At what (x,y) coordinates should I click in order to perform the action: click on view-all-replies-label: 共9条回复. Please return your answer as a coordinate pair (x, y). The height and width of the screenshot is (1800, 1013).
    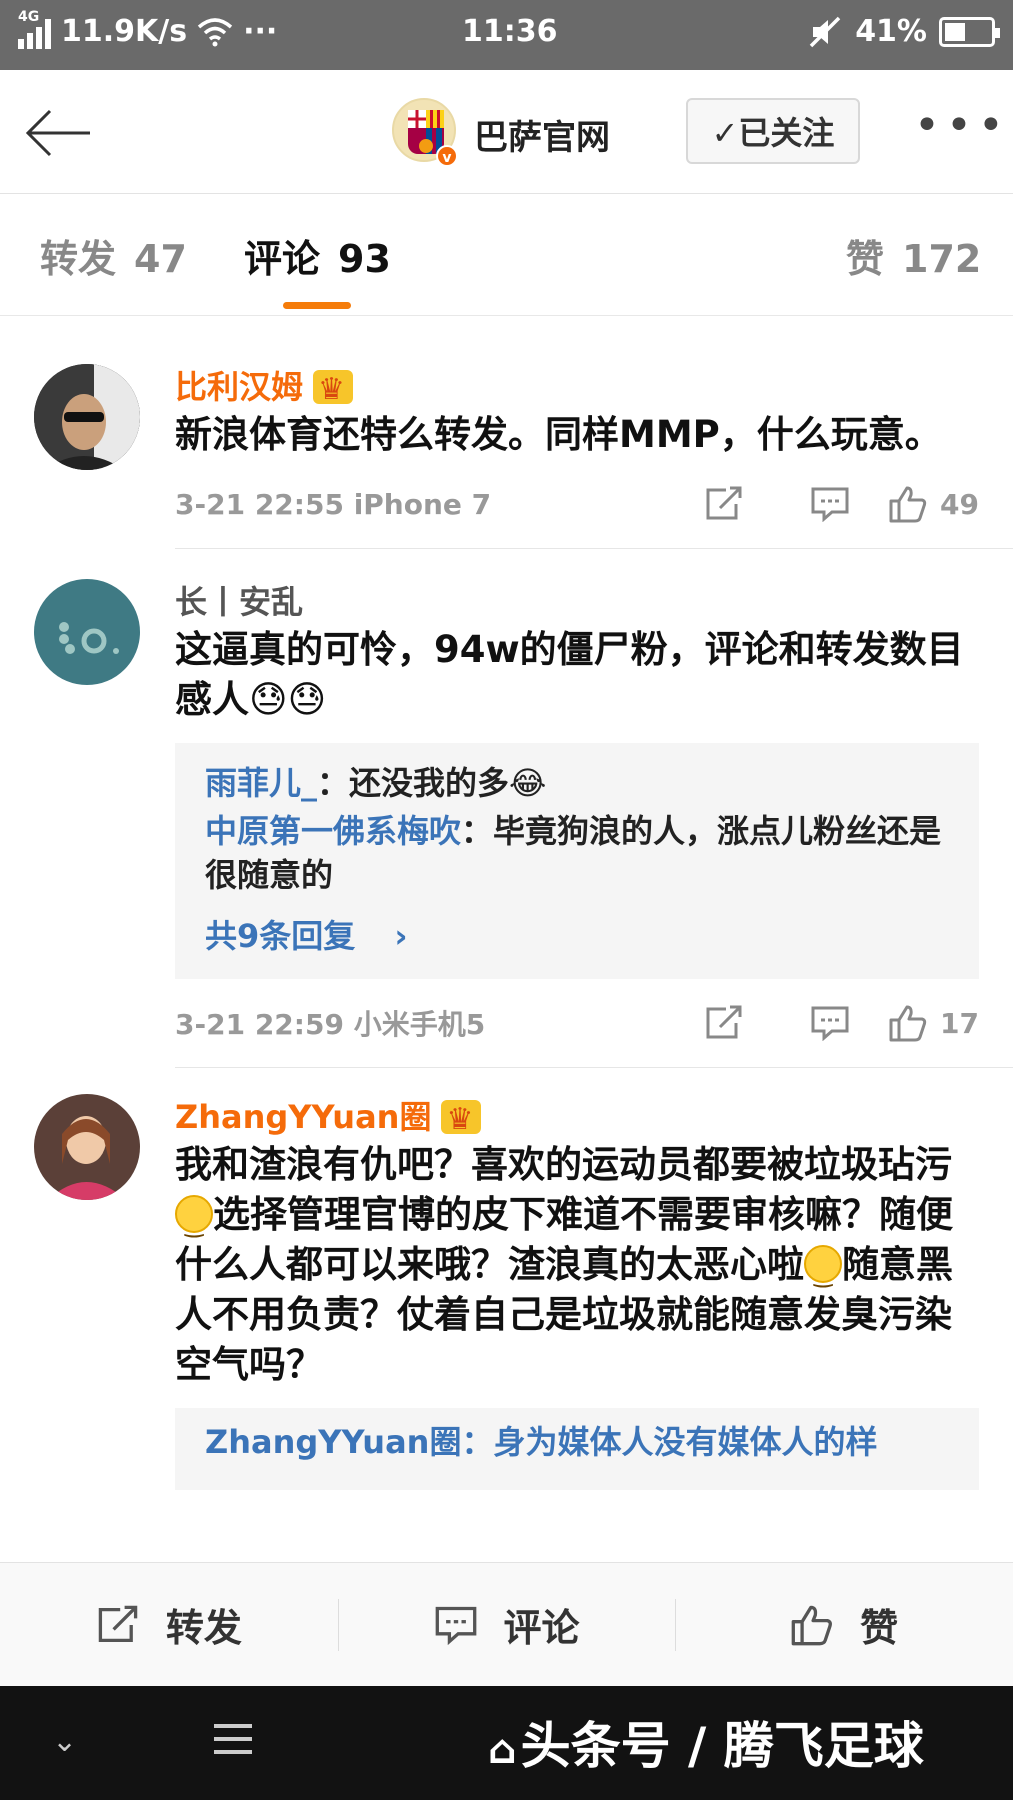
    Looking at the image, I should click on (280, 936).